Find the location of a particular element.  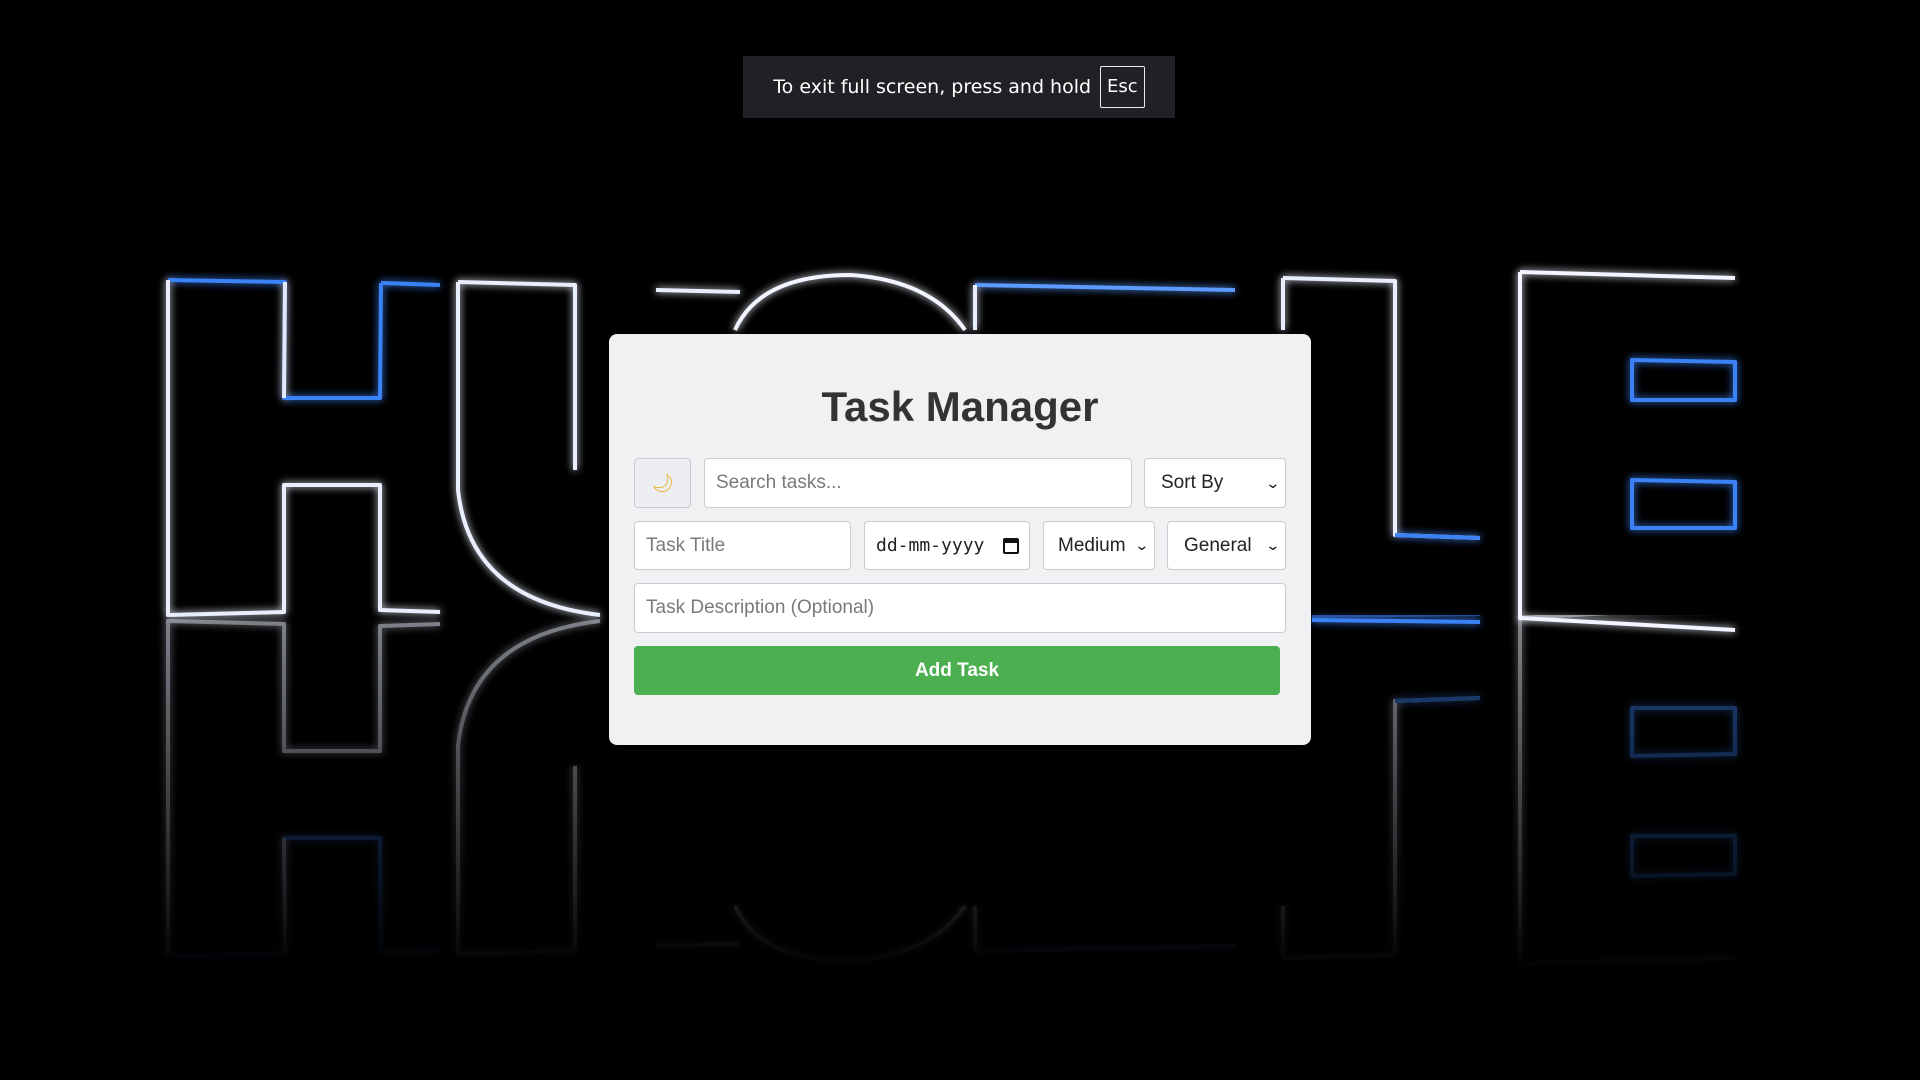

priority-select-value: Medium is located at coordinates (1092, 545).